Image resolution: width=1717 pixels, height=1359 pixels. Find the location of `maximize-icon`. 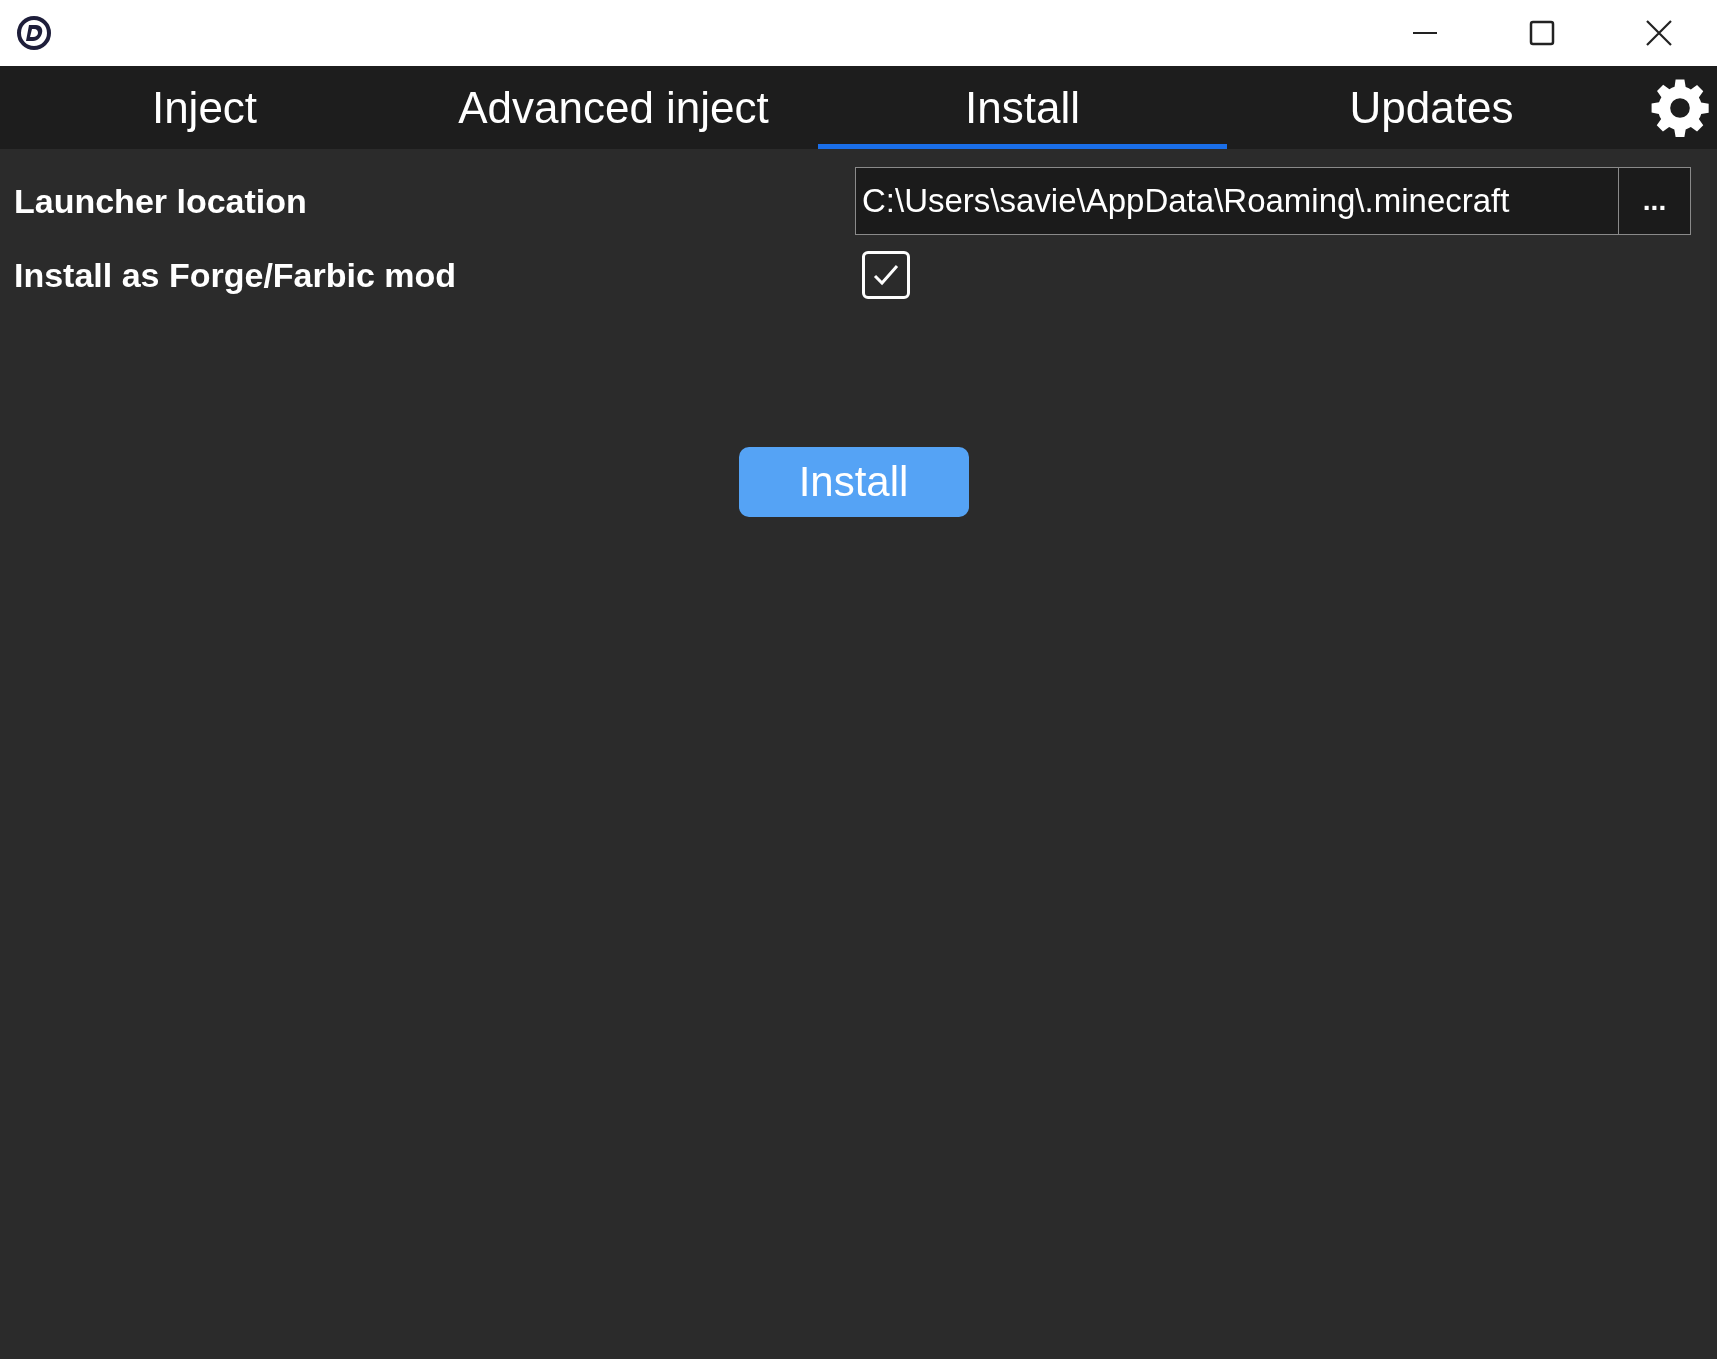

maximize-icon is located at coordinates (1541, 33).